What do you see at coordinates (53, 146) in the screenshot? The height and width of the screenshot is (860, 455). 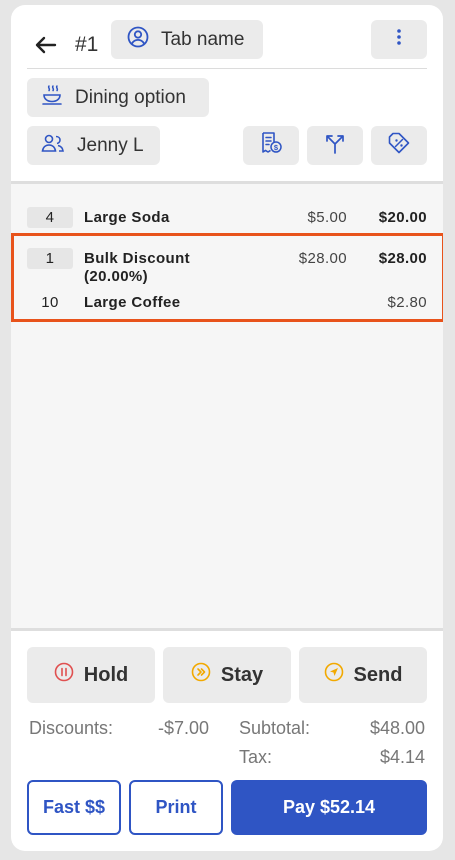 I see `guests-icon` at bounding box center [53, 146].